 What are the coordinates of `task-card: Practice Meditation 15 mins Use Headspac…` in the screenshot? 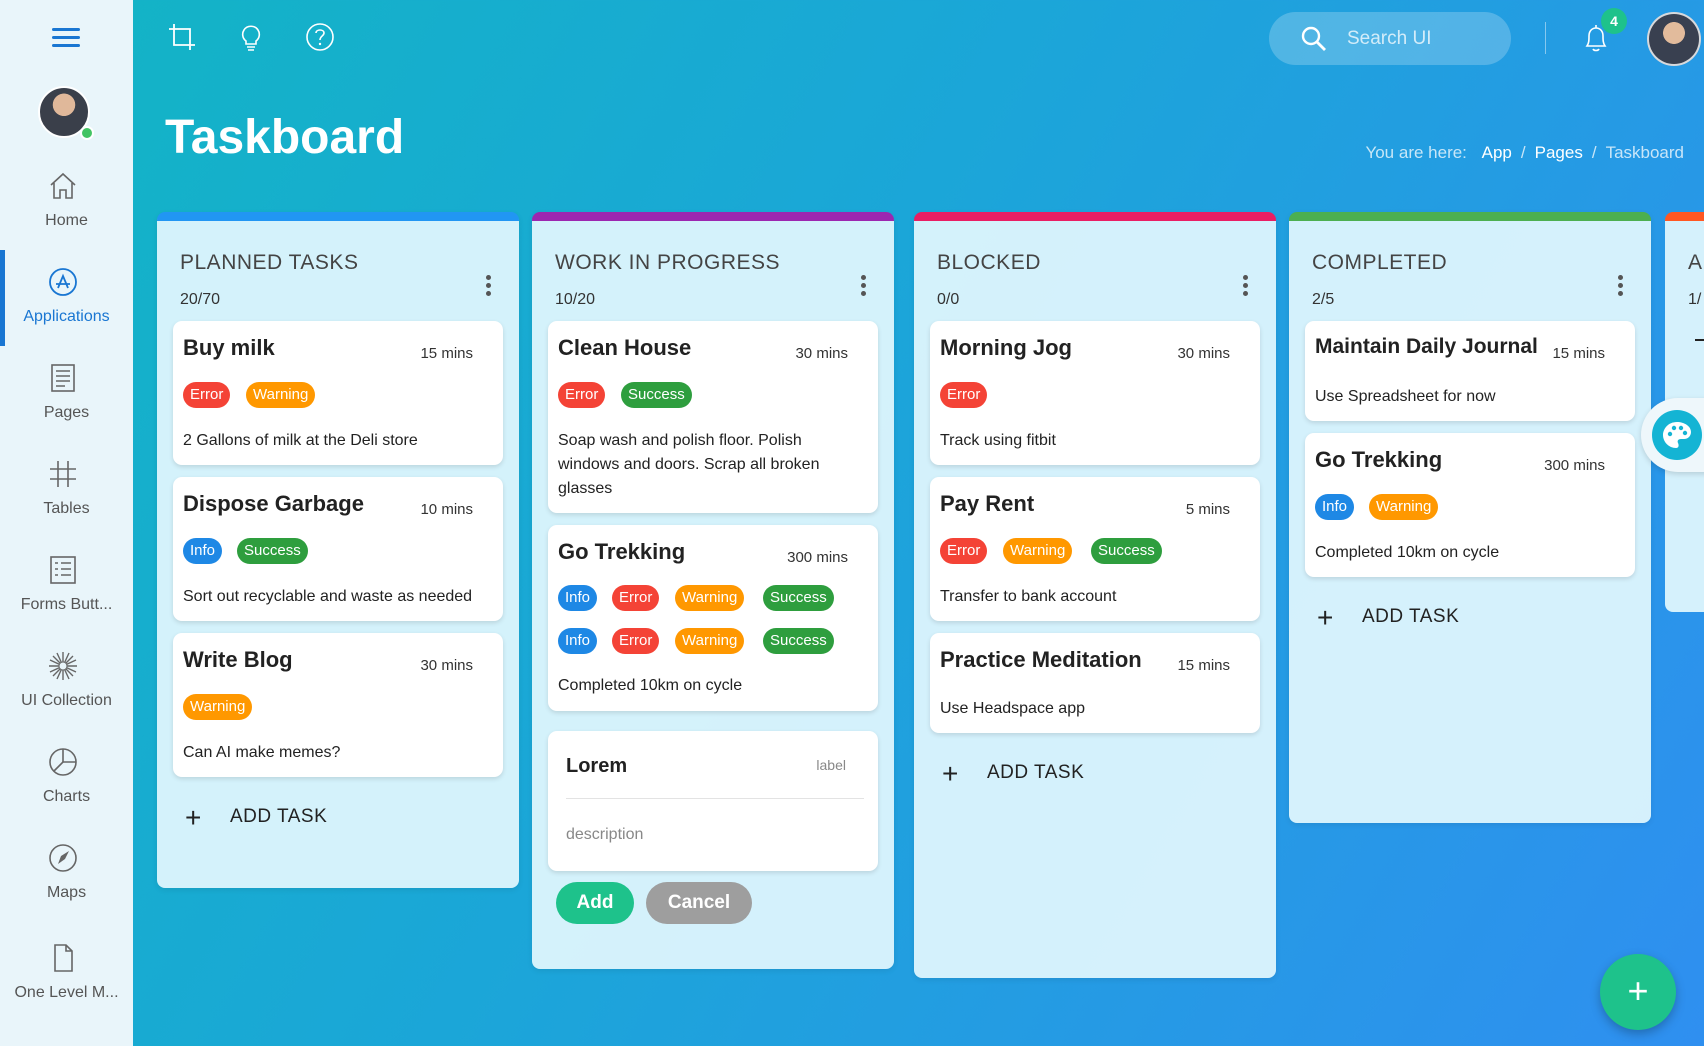 It's located at (1095, 683).